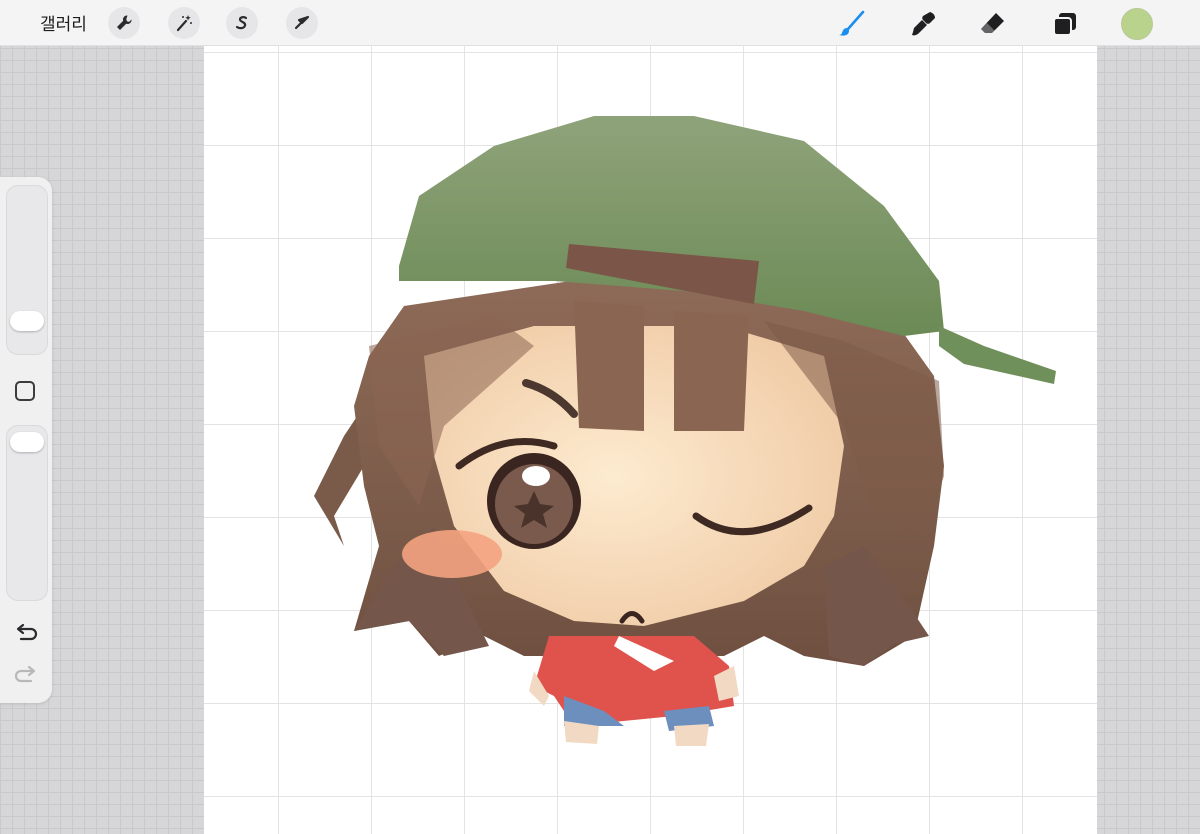 The height and width of the screenshot is (834, 1200). What do you see at coordinates (851, 24) in the screenshot?
I see `brush-icon` at bounding box center [851, 24].